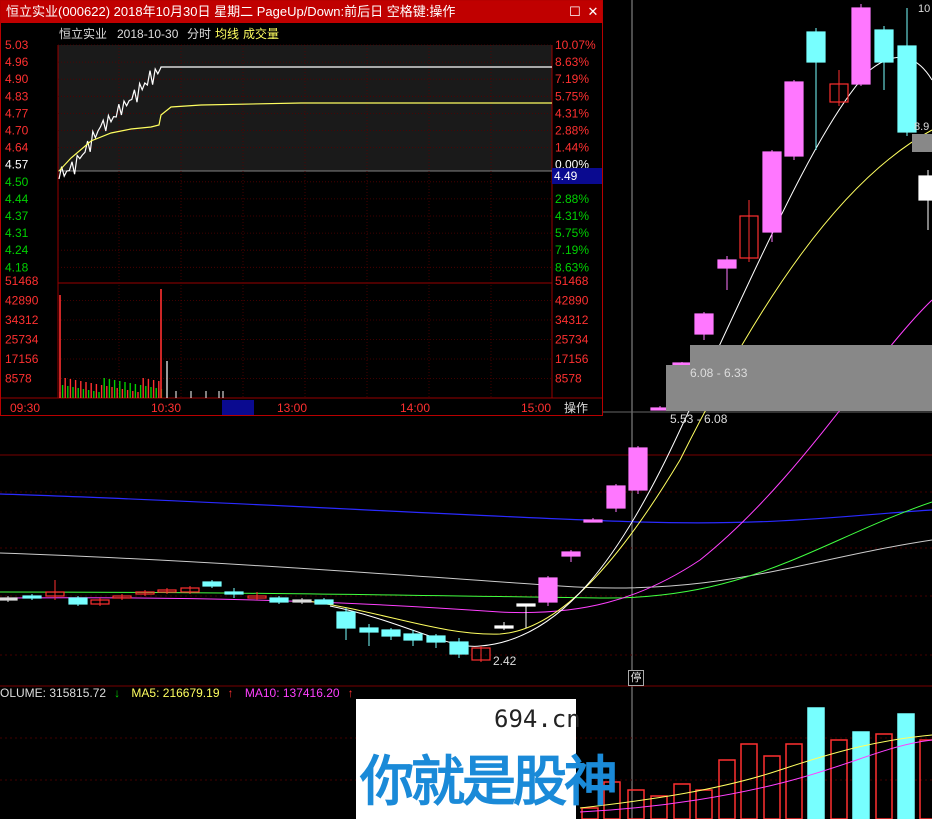 This screenshot has width=932, height=819. Describe the element at coordinates (572, 113) in the screenshot. I see `percent-tick-label: 4.31%` at that location.